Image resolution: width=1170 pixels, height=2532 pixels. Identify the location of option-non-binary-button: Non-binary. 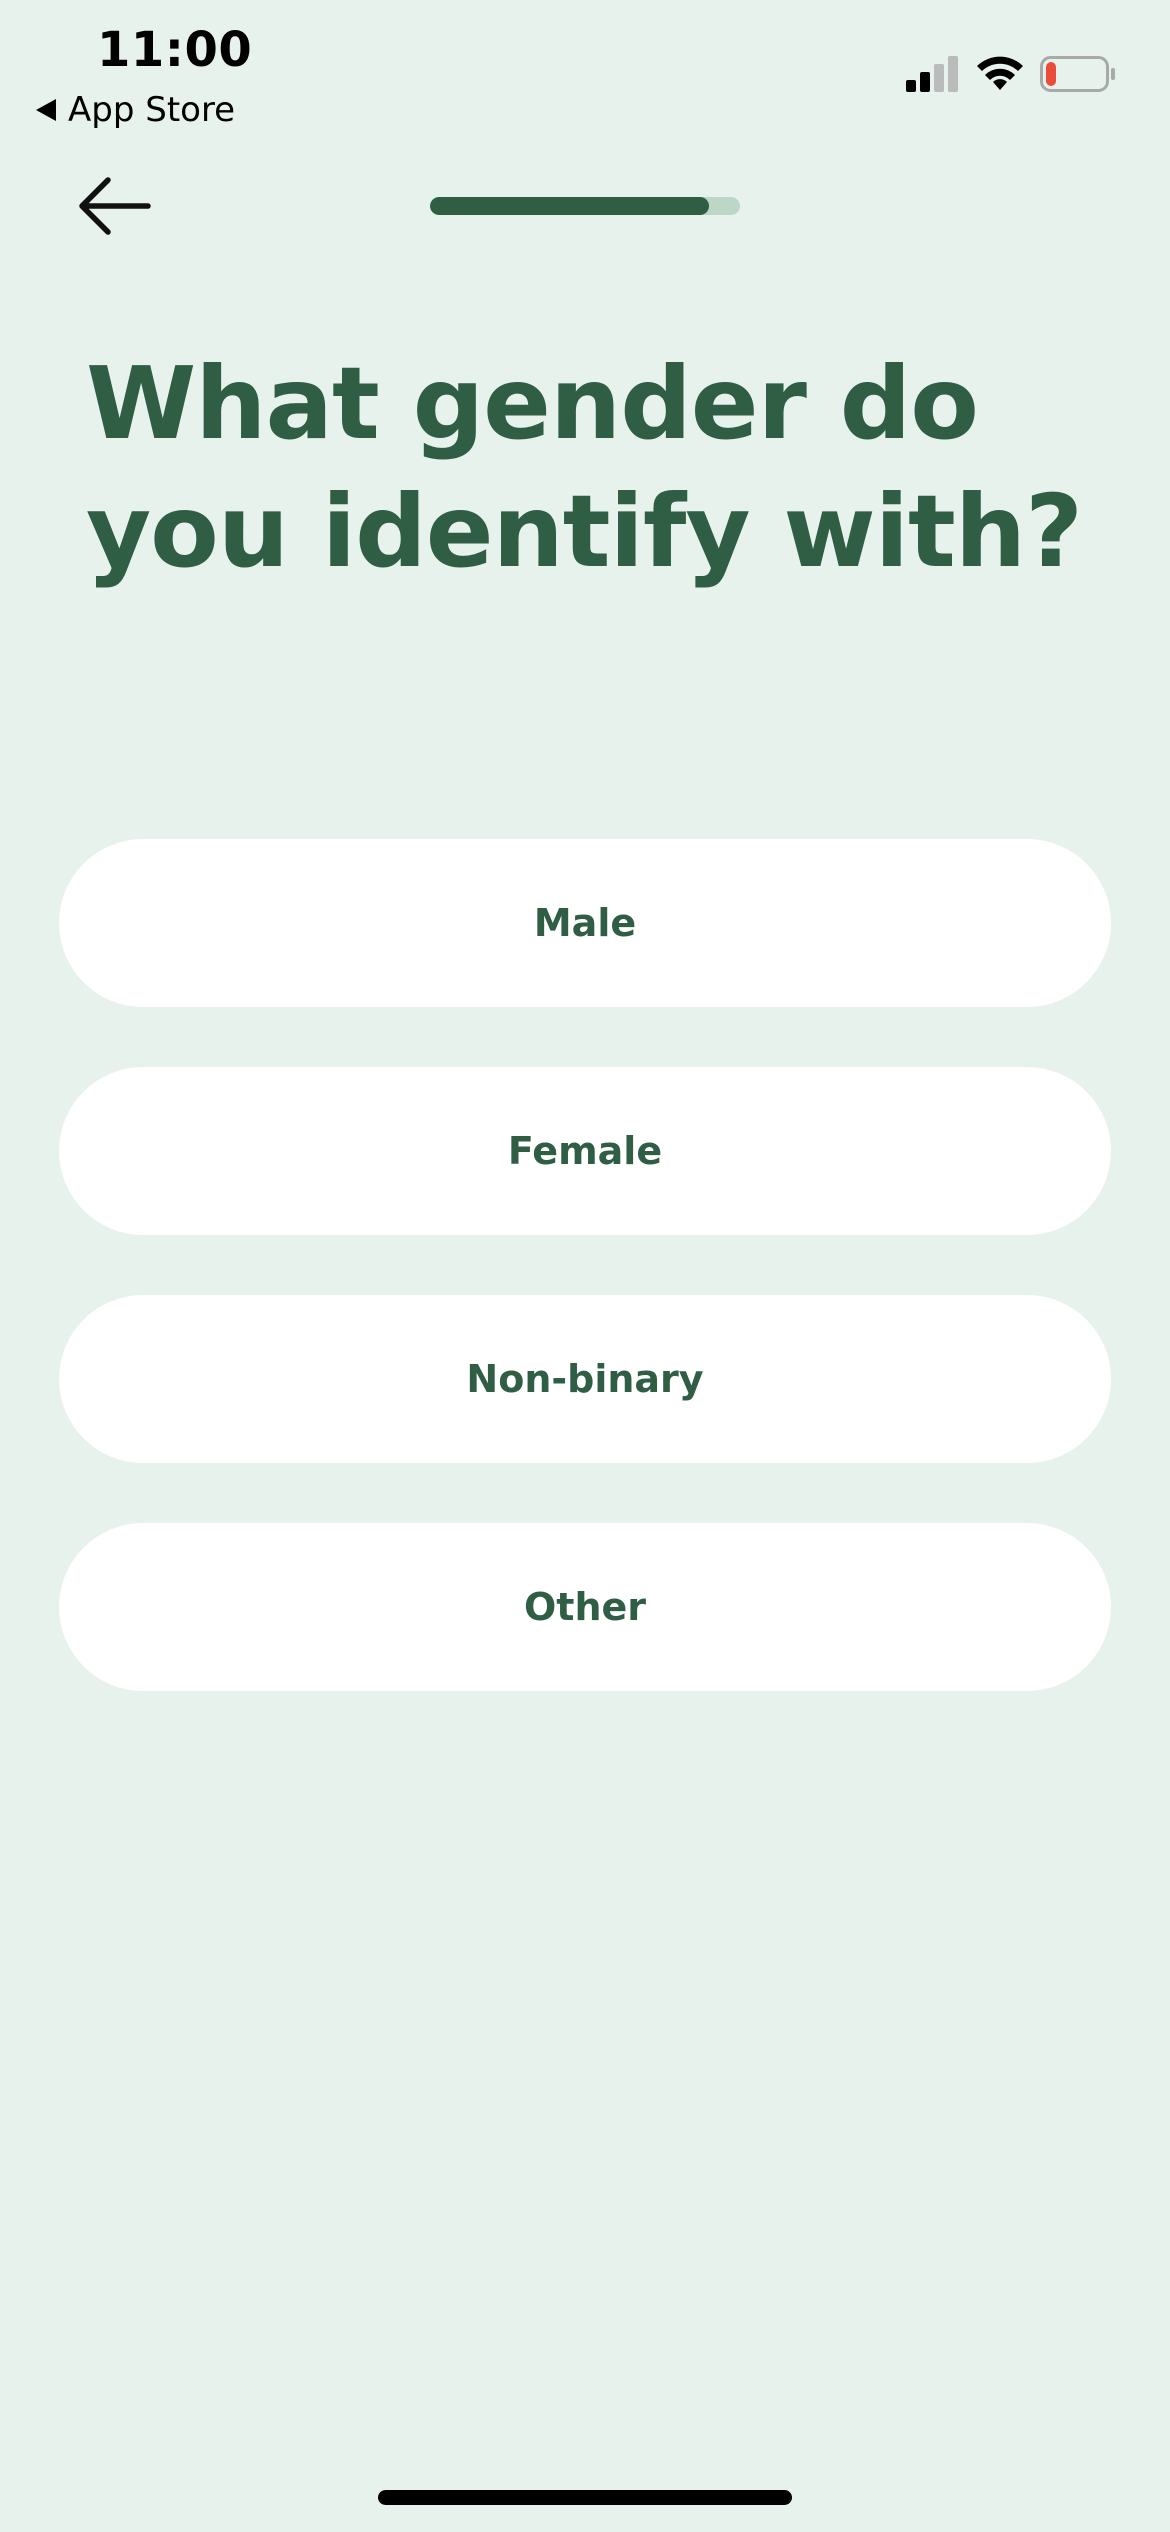
(585, 1379).